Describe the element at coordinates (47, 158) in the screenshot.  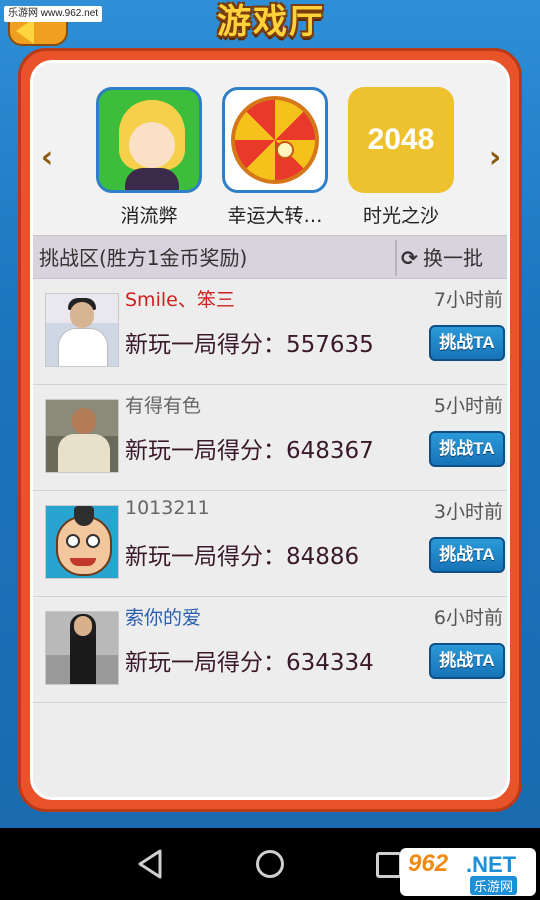
I see `carousel-prev-icon: ‹` at that location.